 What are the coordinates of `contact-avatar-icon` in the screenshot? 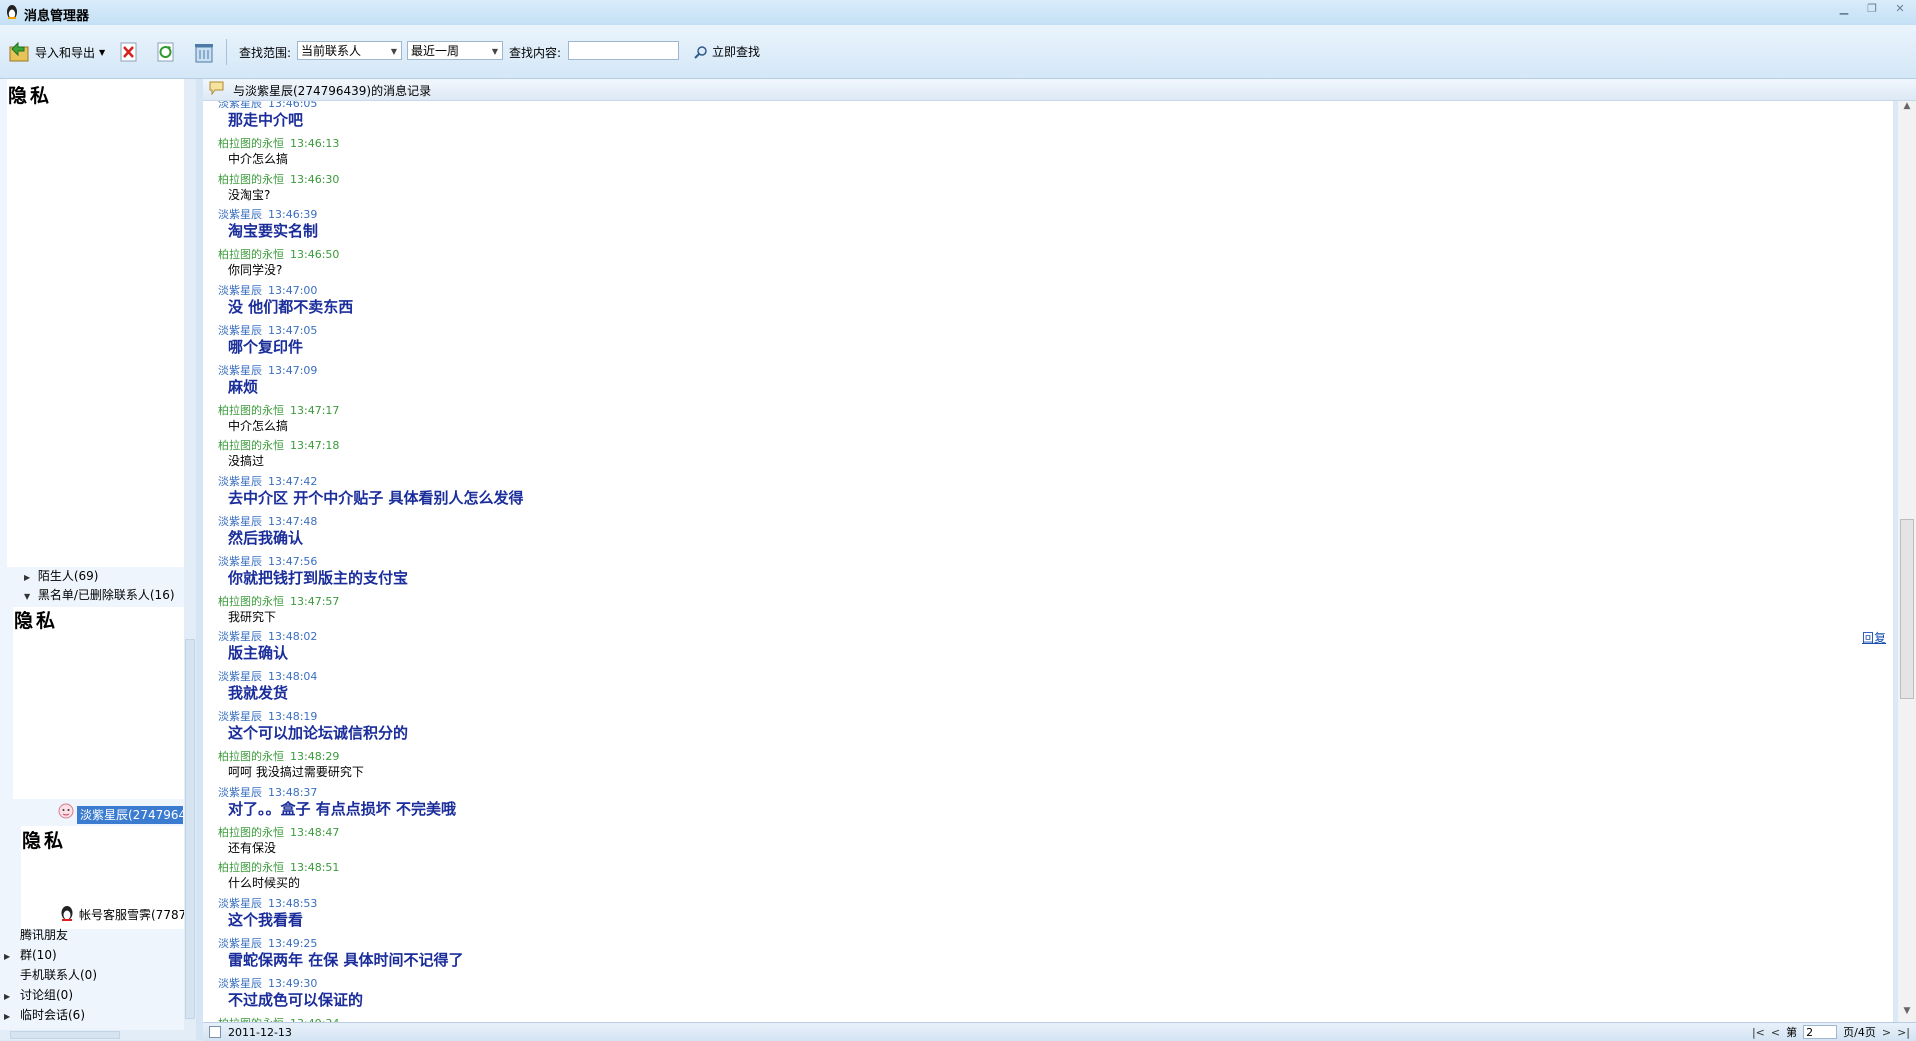 It's located at (66, 811).